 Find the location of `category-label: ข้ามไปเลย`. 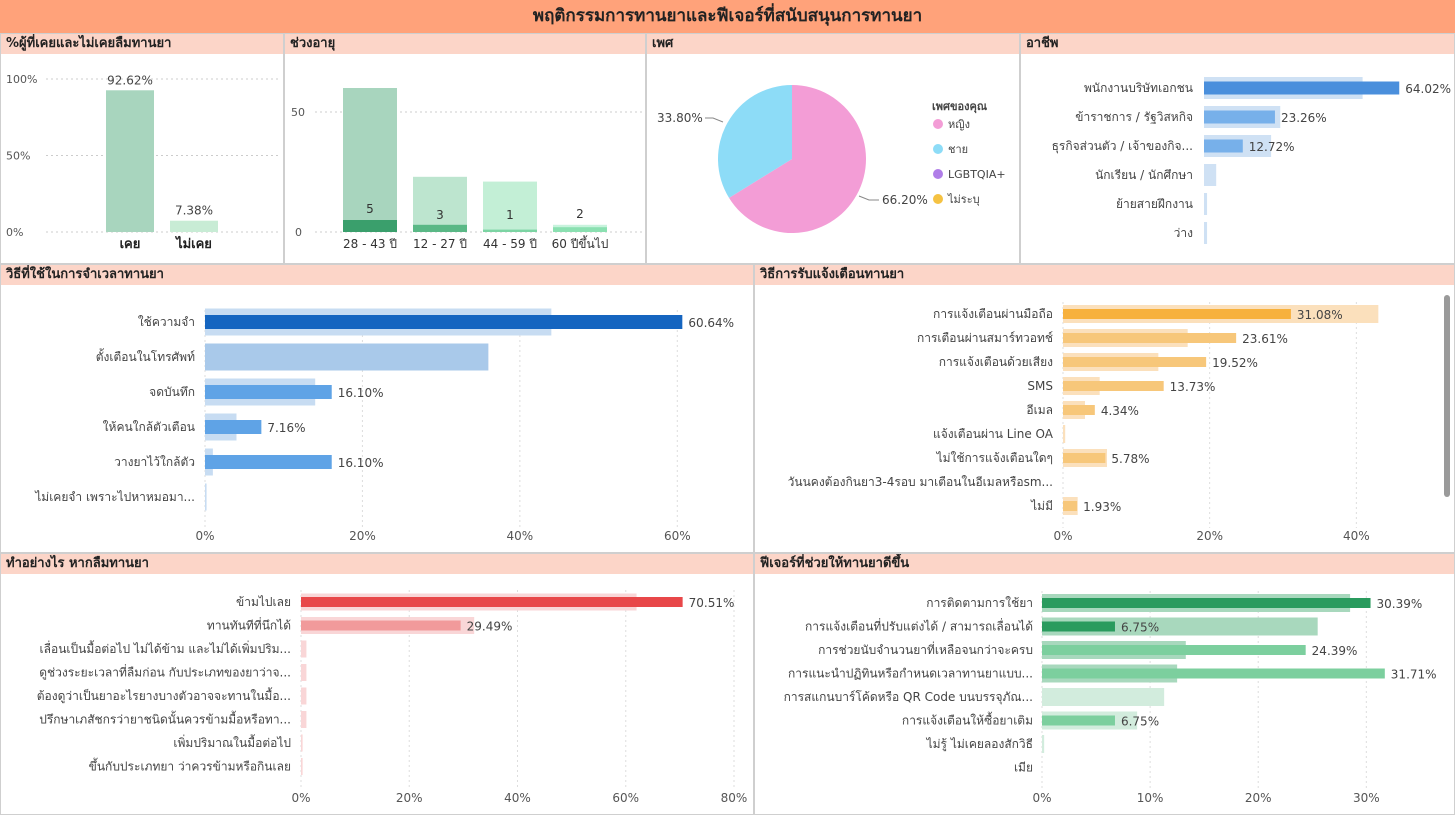

category-label: ข้ามไปเลย is located at coordinates (263, 602).